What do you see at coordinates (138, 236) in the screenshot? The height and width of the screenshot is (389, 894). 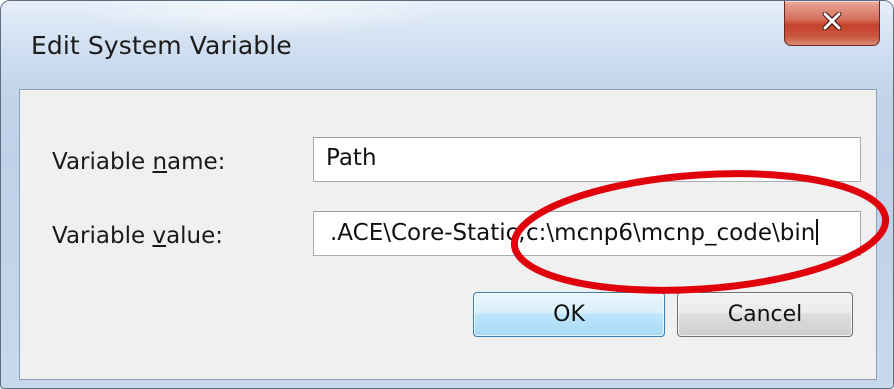 I see `variable-value-label: Variable value:` at bounding box center [138, 236].